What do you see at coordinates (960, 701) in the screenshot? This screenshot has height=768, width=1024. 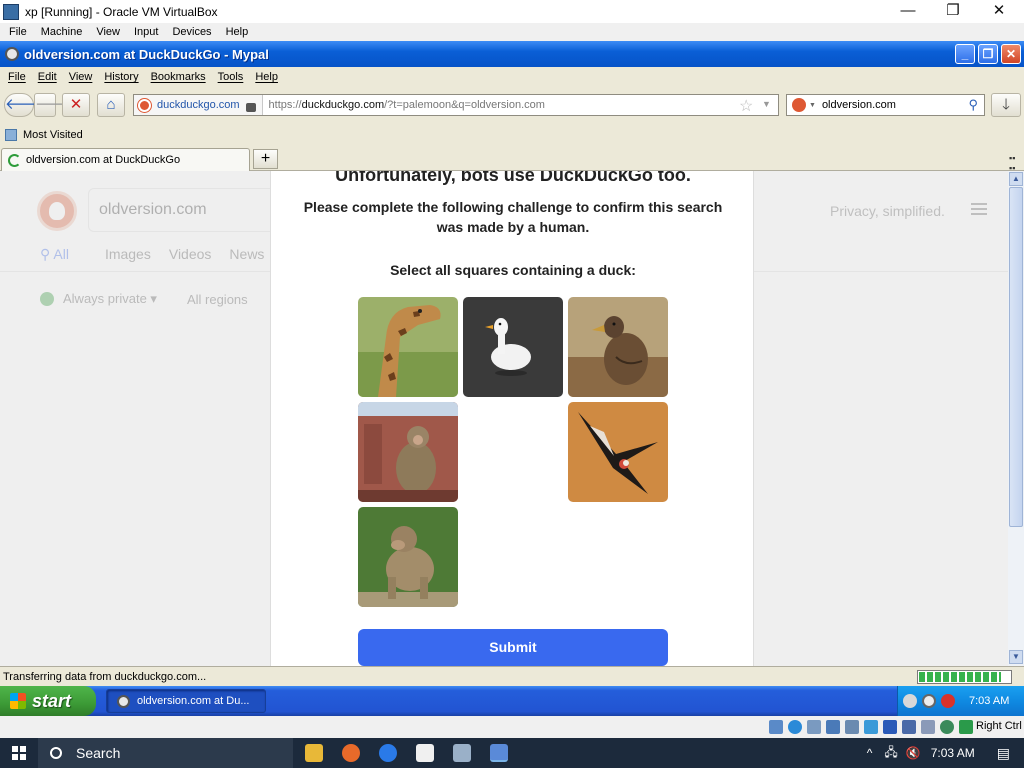 I see `xp-system-tray: 7:03 AM` at bounding box center [960, 701].